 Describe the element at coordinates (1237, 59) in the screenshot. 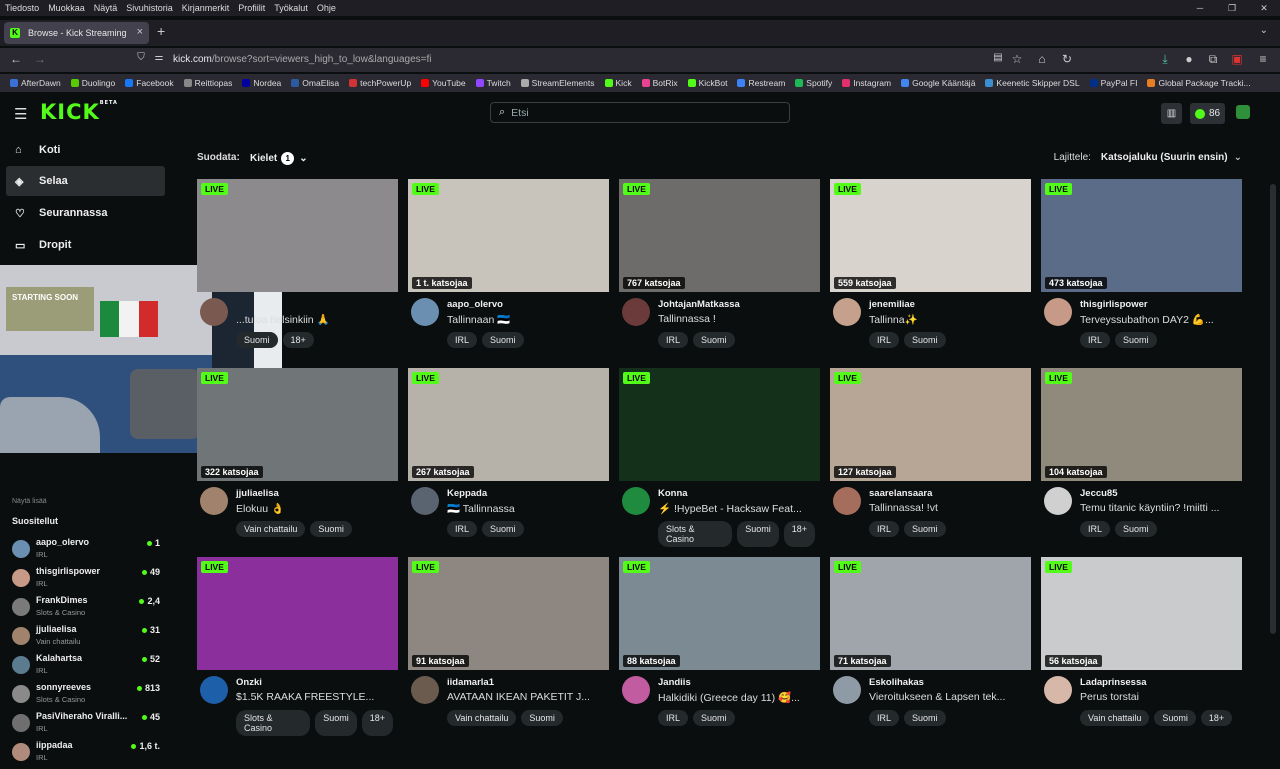

I see `extension-badge-icon: ▣` at that location.